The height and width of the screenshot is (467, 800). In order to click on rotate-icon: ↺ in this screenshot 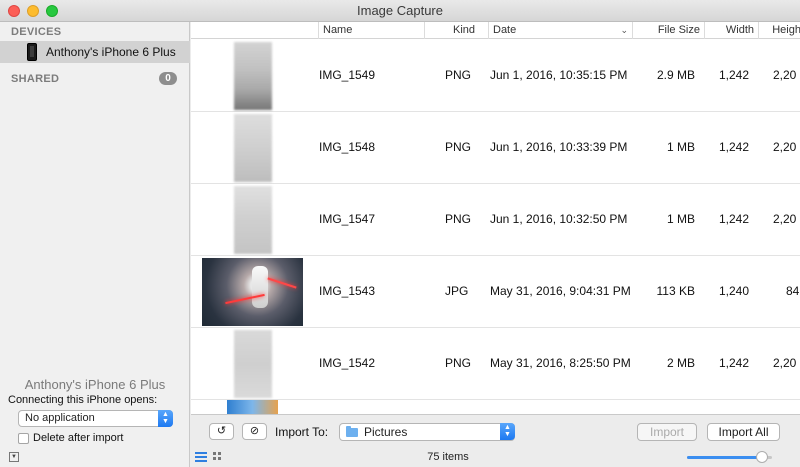, I will do `click(221, 431)`.